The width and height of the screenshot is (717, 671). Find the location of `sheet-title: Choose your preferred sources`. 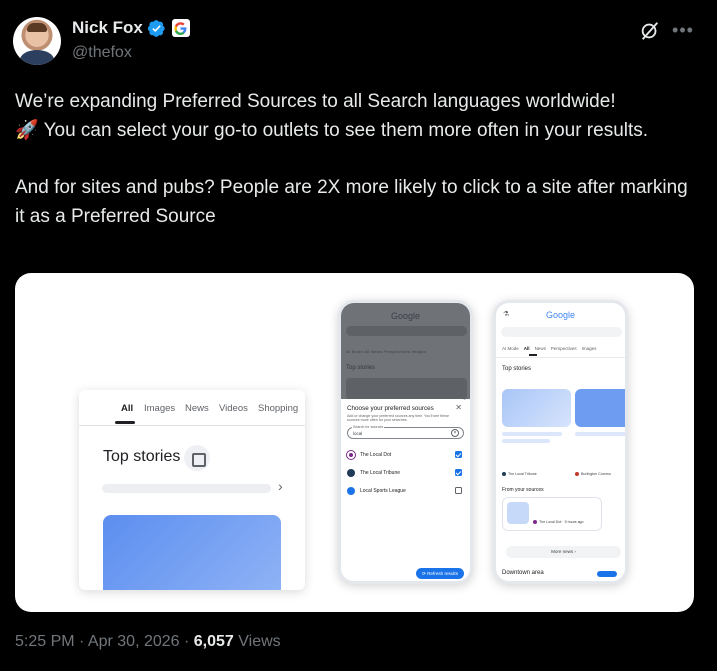

sheet-title: Choose your preferred sources is located at coordinates (390, 408).